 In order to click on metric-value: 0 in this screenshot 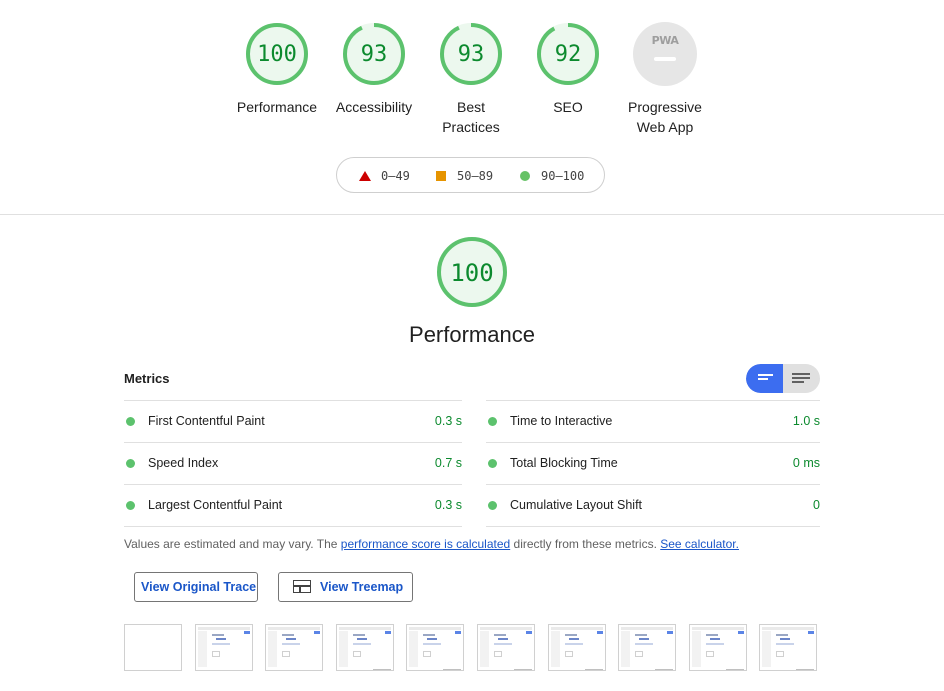, I will do `click(816, 505)`.